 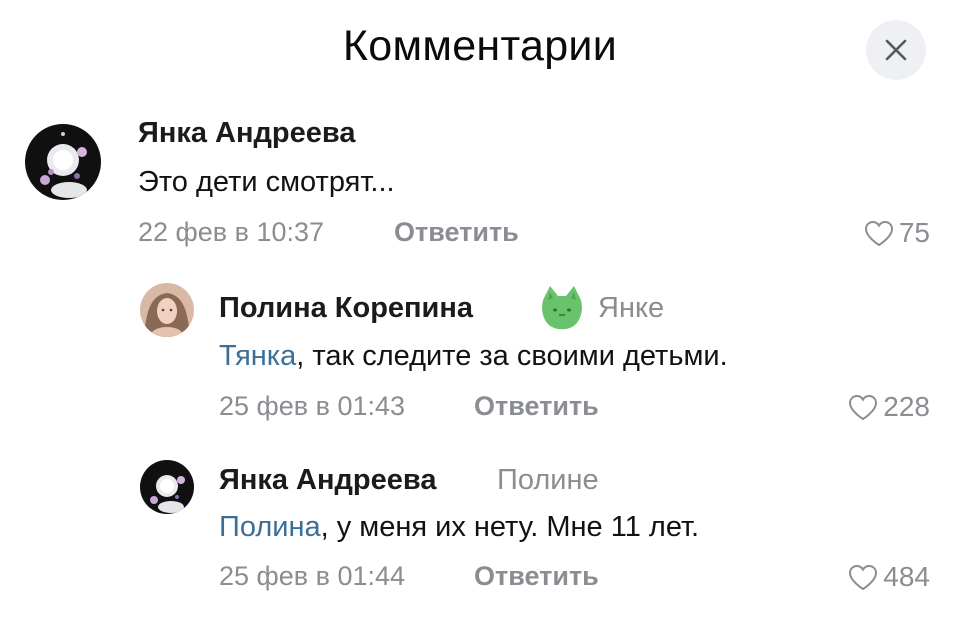 I want to click on like-button: 75, so click(x=897, y=233).